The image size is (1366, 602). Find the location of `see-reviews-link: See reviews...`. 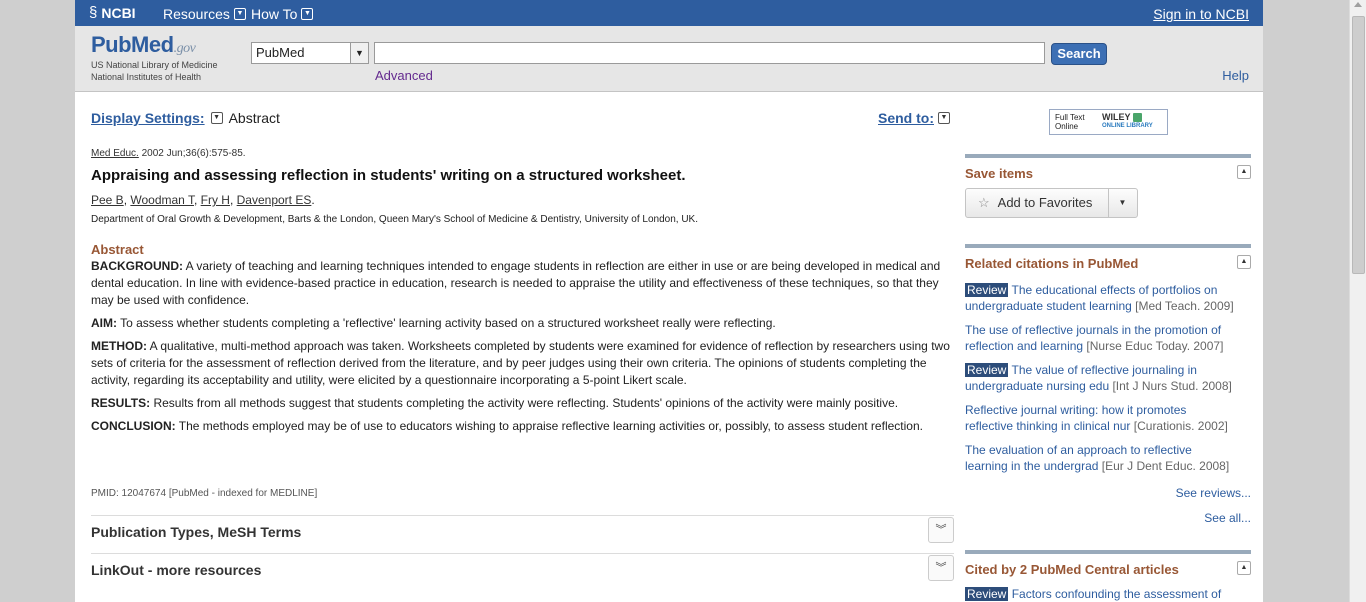

see-reviews-link: See reviews... is located at coordinates (1213, 493).